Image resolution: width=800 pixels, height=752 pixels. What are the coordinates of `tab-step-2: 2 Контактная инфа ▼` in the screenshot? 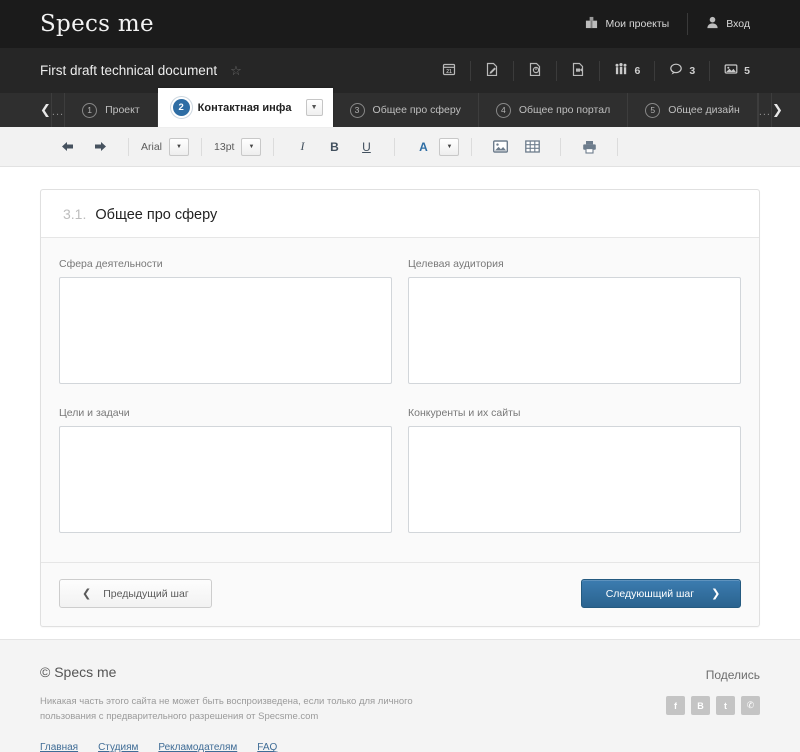 It's located at (245, 107).